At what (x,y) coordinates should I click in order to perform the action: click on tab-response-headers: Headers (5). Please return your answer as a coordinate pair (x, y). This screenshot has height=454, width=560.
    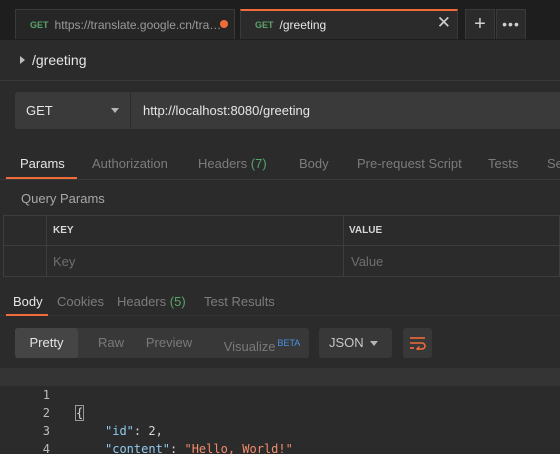
    Looking at the image, I should click on (151, 301).